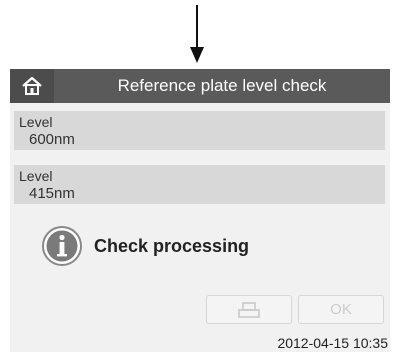  I want to click on status-row: Check processing, so click(145, 246).